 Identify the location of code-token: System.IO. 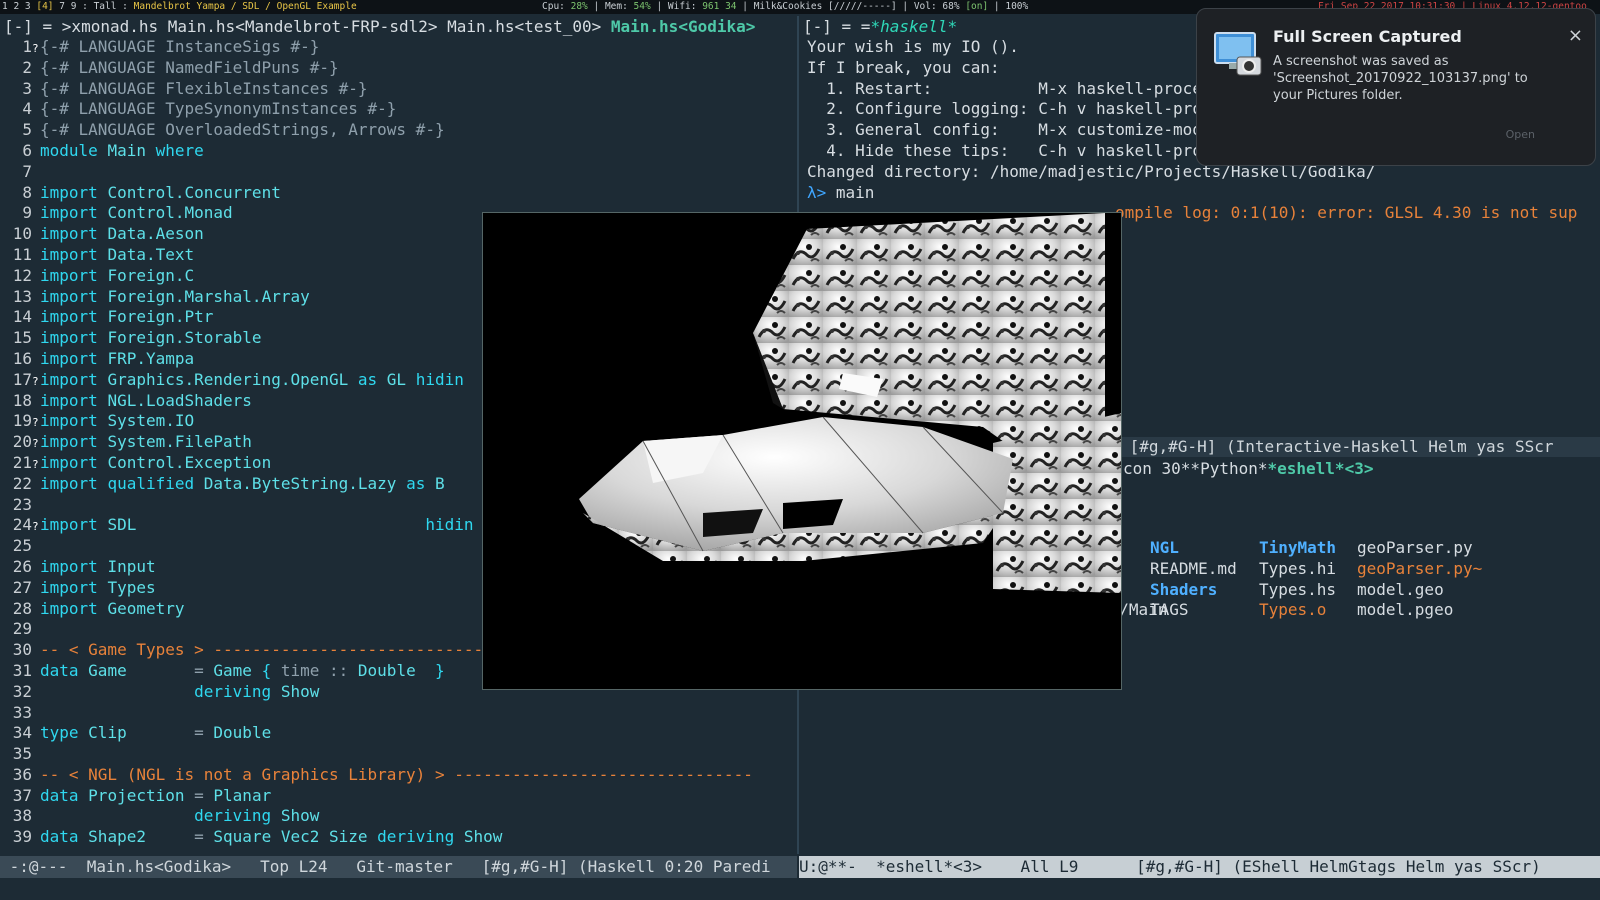
(151, 421).